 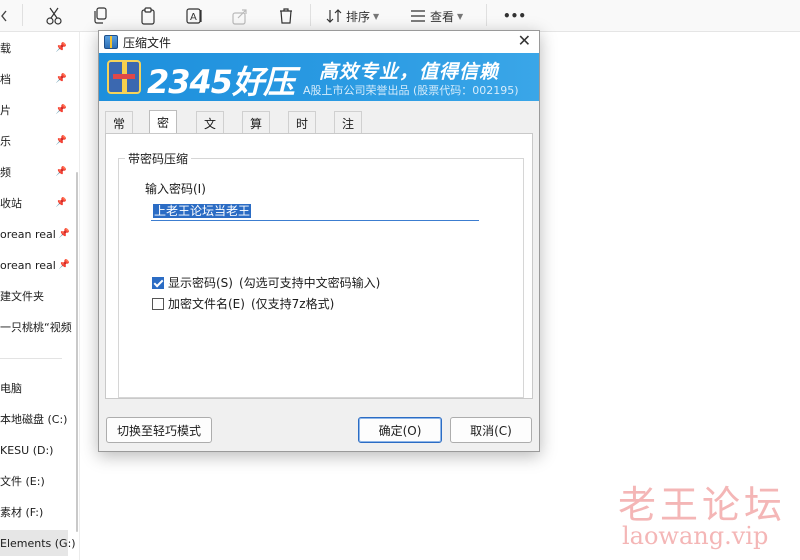 I want to click on dialog-title: 压缩文件, so click(x=147, y=43).